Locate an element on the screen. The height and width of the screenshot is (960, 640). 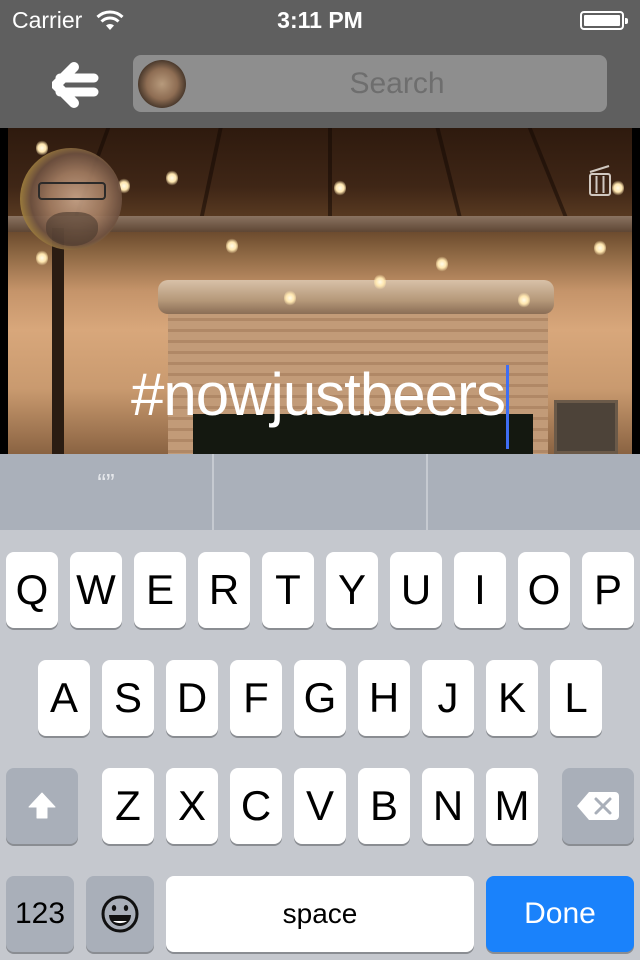
key-x: X is located at coordinates (192, 806).